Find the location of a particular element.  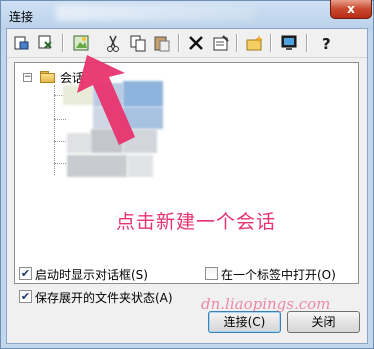

connect-icon is located at coordinates (21, 43).